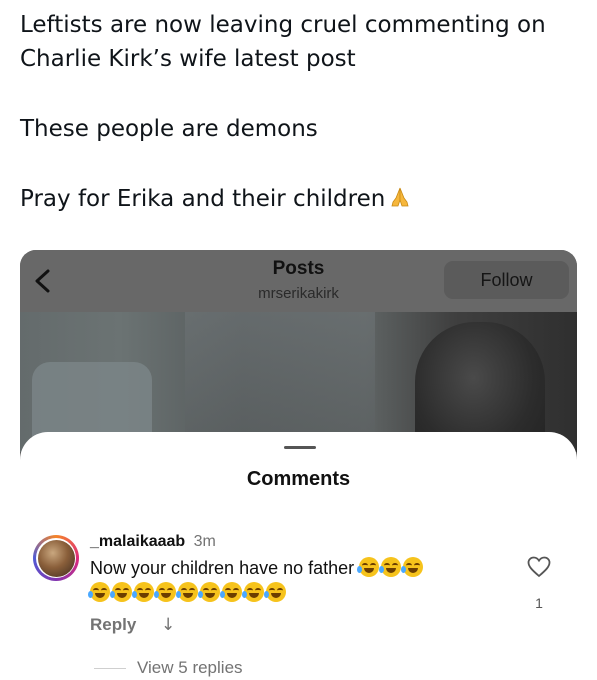 This screenshot has width=597, height=680. Describe the element at coordinates (298, 281) in the screenshot. I see `ig-header: Posts mrserikakirk Follow` at that location.